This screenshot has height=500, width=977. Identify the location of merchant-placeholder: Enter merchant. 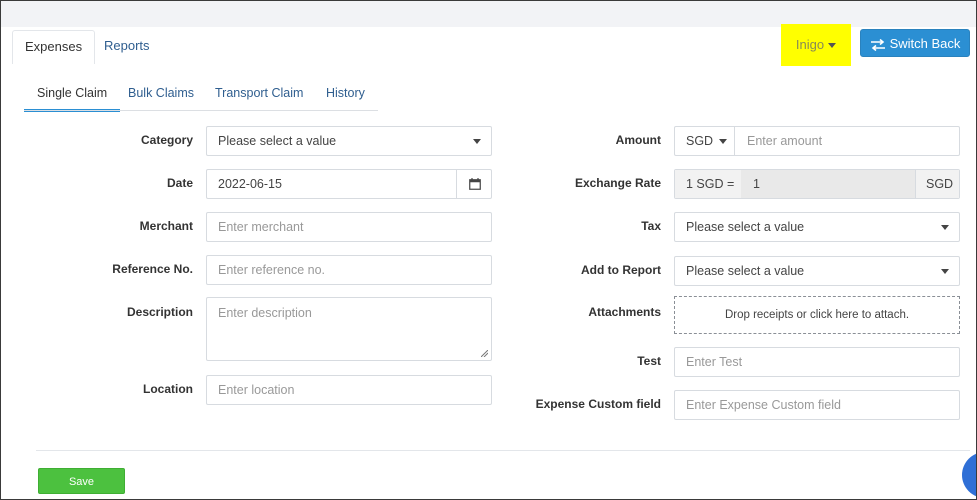
(261, 227).